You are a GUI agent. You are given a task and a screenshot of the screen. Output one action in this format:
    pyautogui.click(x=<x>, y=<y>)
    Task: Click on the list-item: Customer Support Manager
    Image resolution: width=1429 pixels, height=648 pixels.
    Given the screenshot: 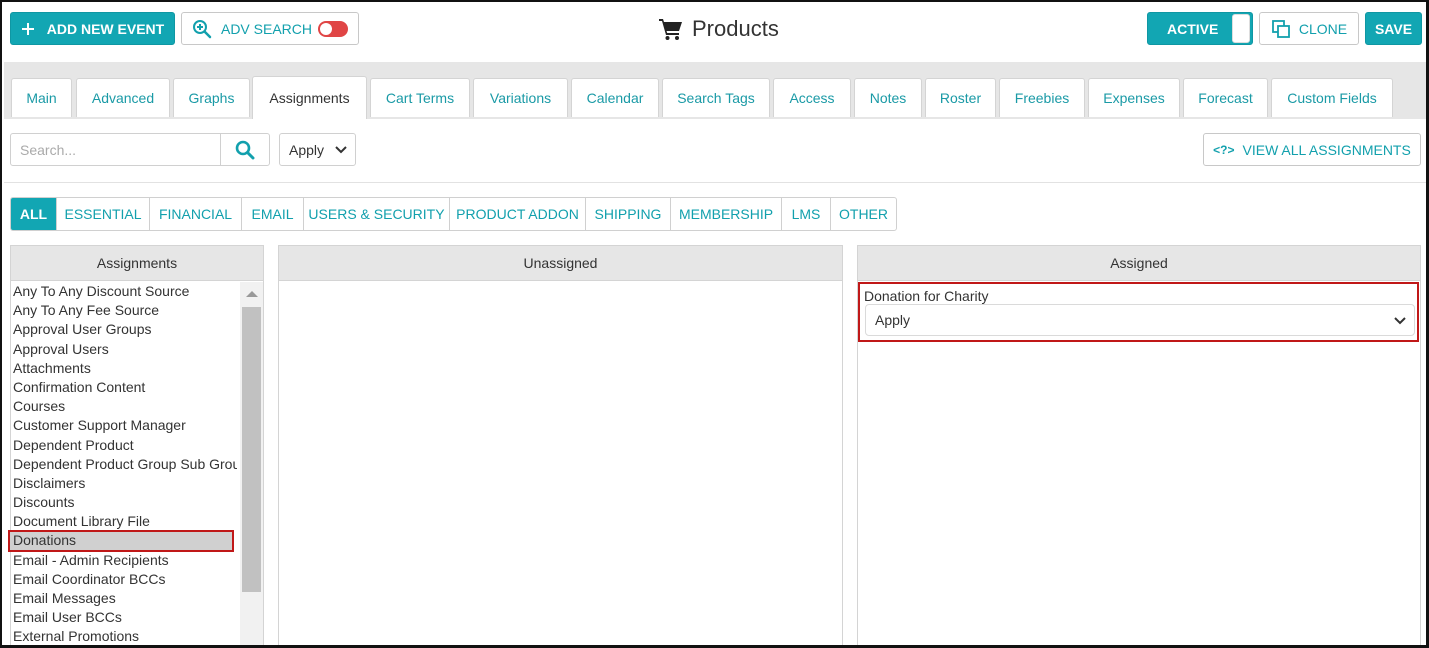 What is the action you would take?
    pyautogui.click(x=124, y=425)
    